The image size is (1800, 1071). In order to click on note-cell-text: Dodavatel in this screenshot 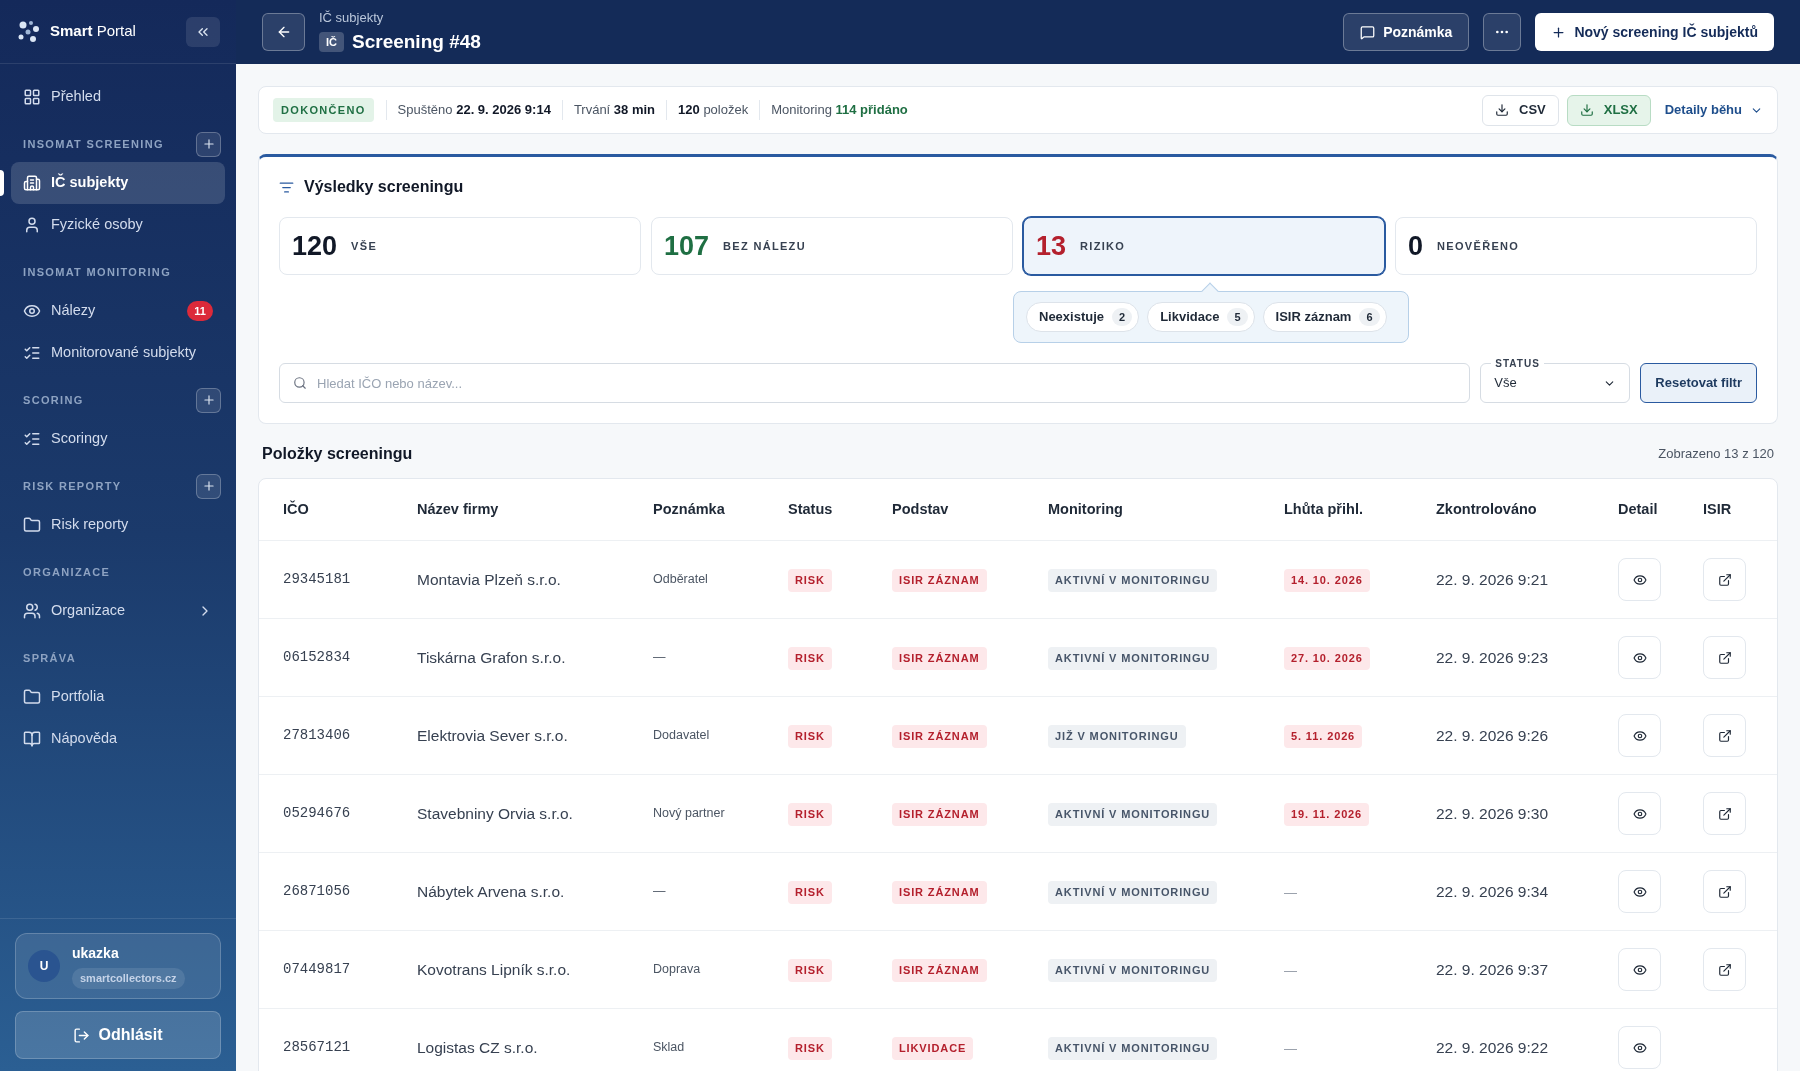, I will do `click(682, 736)`.